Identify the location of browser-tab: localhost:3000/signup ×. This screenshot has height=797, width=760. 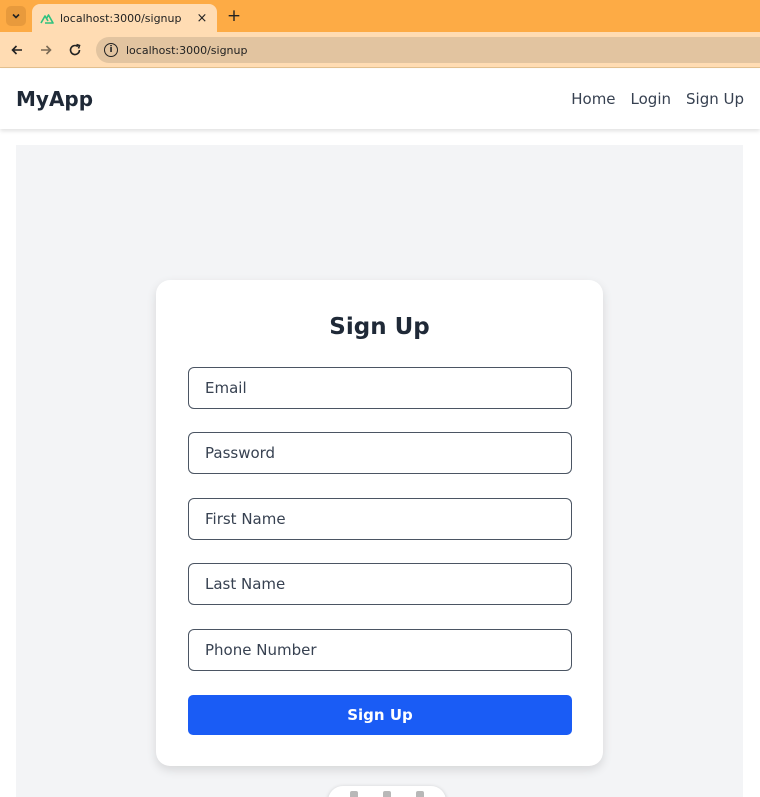
(124, 18).